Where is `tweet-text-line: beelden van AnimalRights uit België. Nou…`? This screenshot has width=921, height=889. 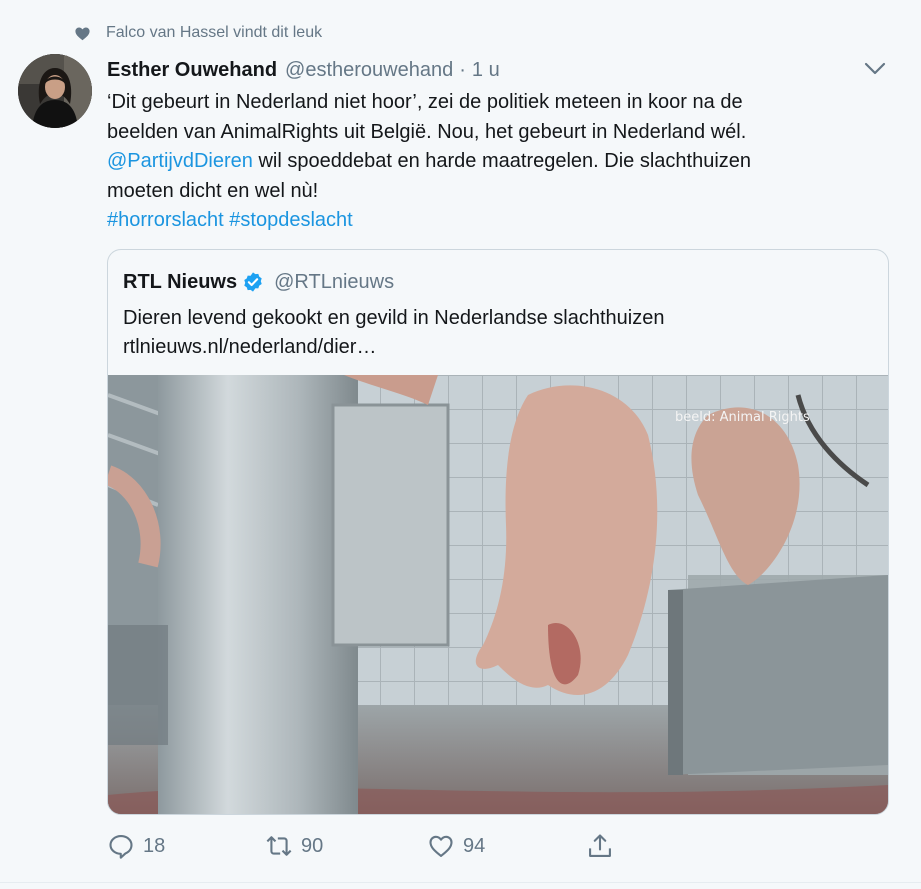 tweet-text-line: beelden van AnimalRights uit België. Nou… is located at coordinates (427, 131).